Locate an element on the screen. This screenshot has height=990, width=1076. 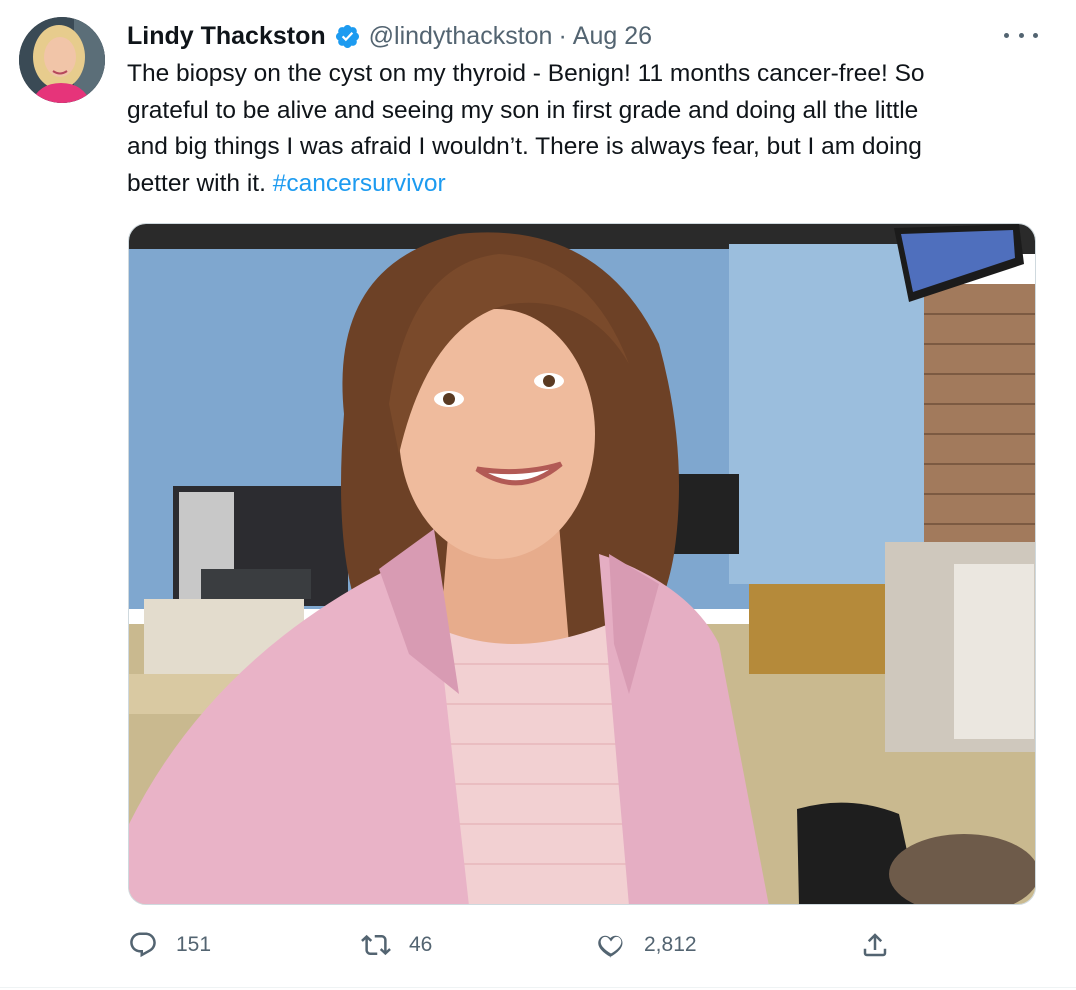
tweet-header: Lindy Thackston @lindythackston · Aug 26 is located at coordinates (389, 36).